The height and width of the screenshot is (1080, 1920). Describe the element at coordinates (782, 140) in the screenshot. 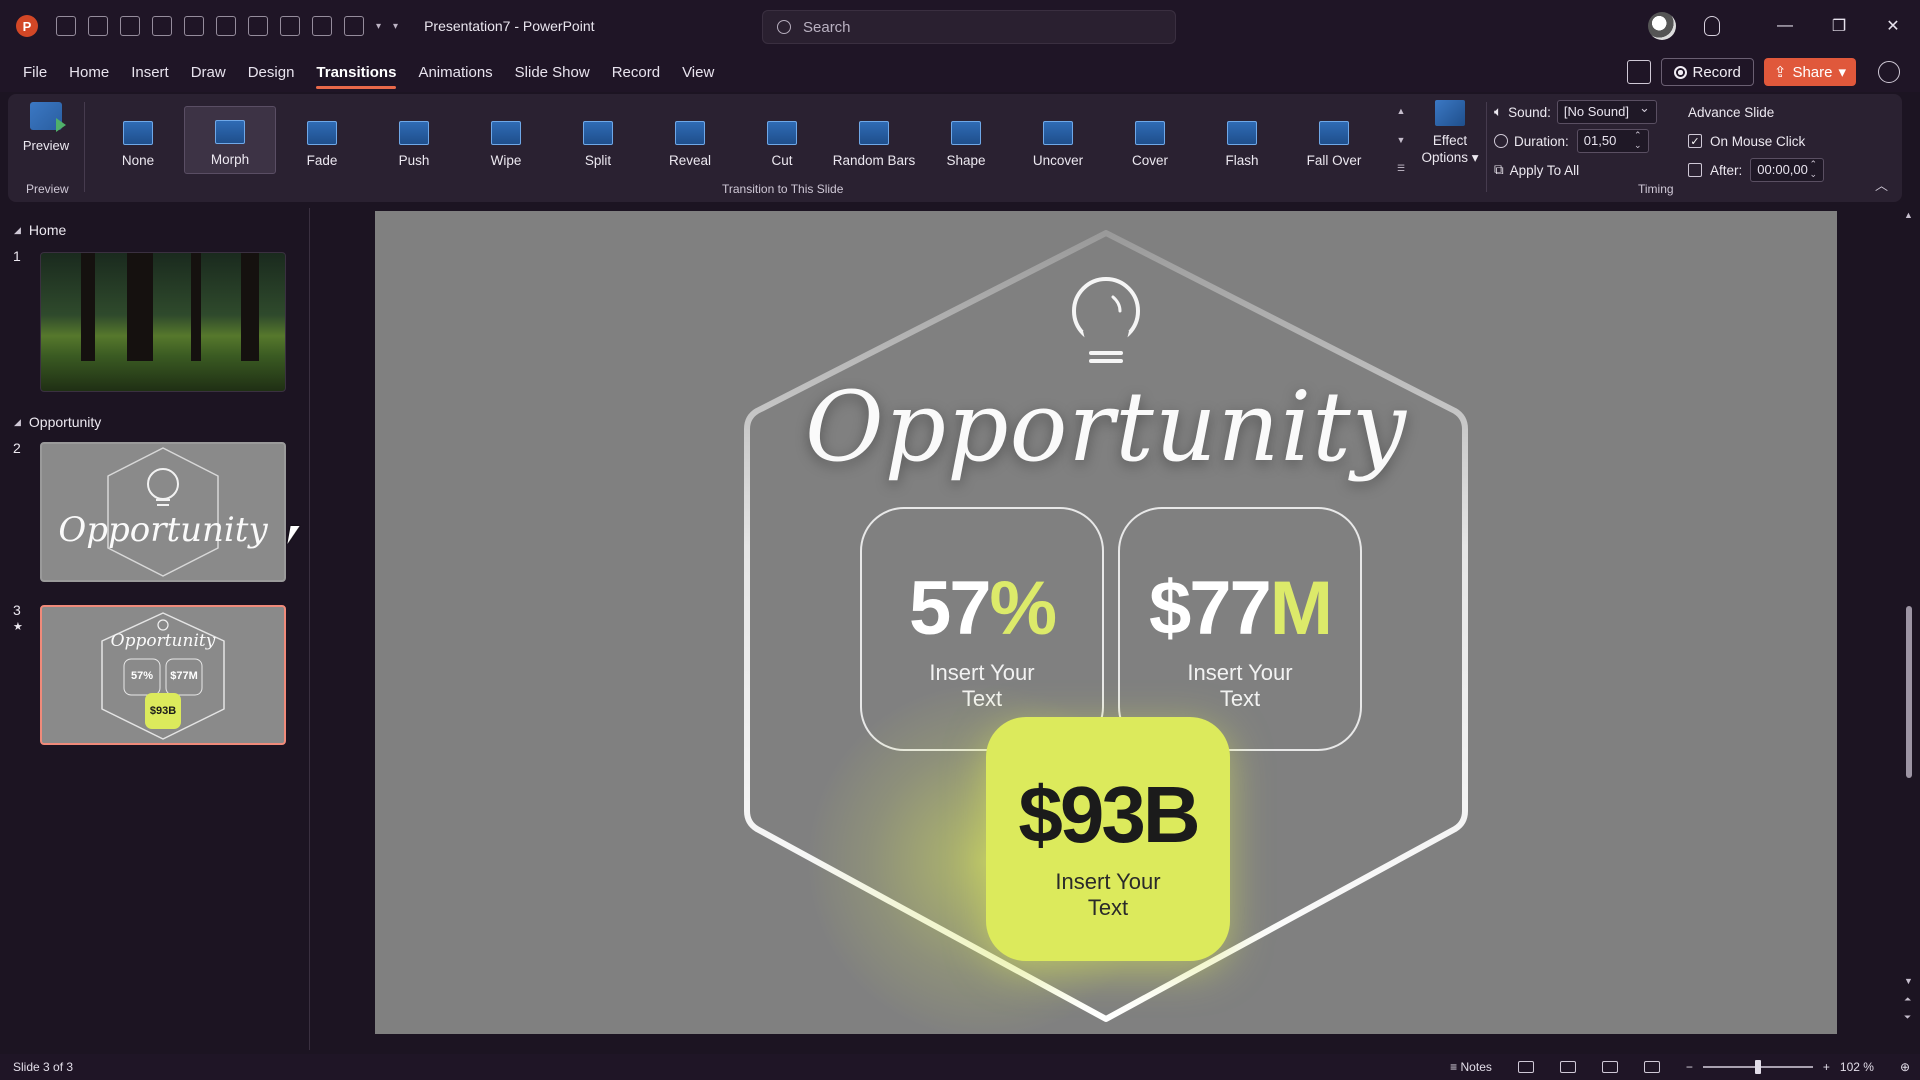

I see `transition-cut: Cut` at that location.